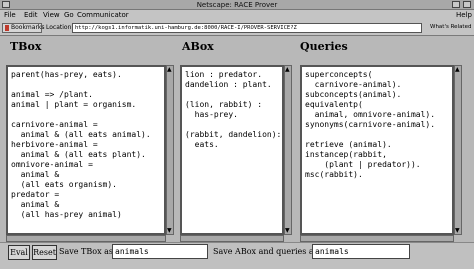  Describe the element at coordinates (467, 4) in the screenshot. I see `maximize-button` at that location.